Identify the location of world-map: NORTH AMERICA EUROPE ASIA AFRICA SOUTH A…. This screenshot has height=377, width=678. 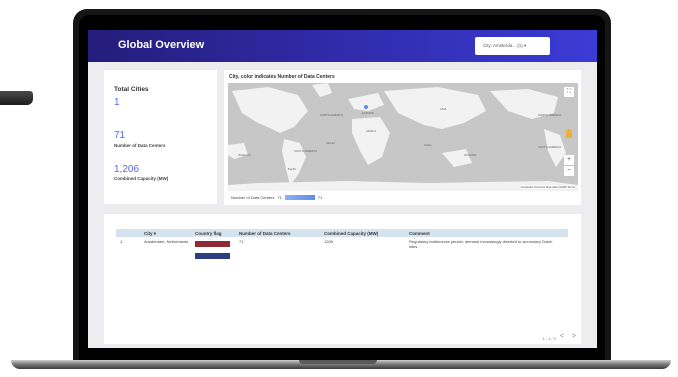
(403, 137).